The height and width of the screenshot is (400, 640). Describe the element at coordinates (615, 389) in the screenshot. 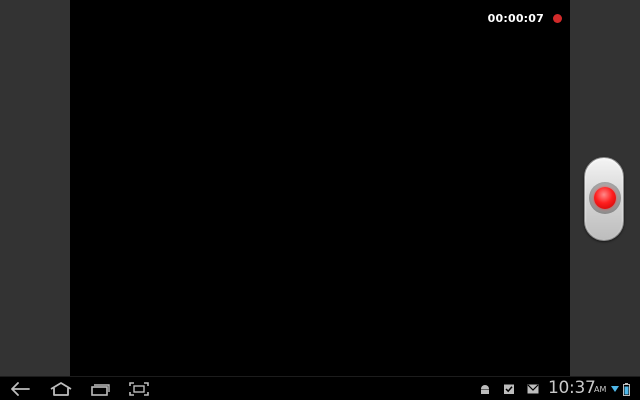

I see `wifi-icon` at that location.